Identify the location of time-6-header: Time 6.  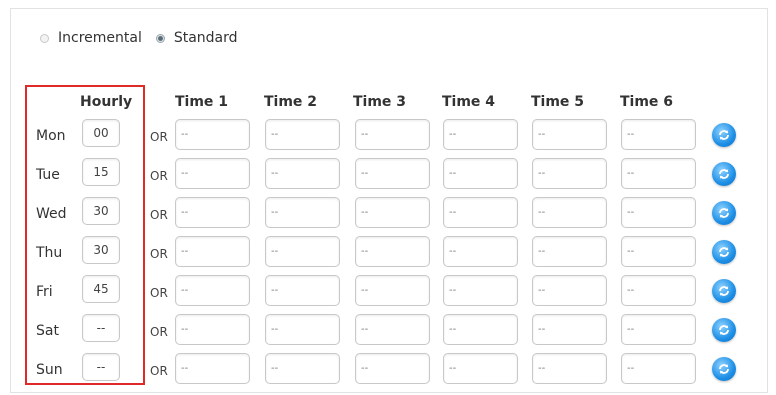
(647, 102).